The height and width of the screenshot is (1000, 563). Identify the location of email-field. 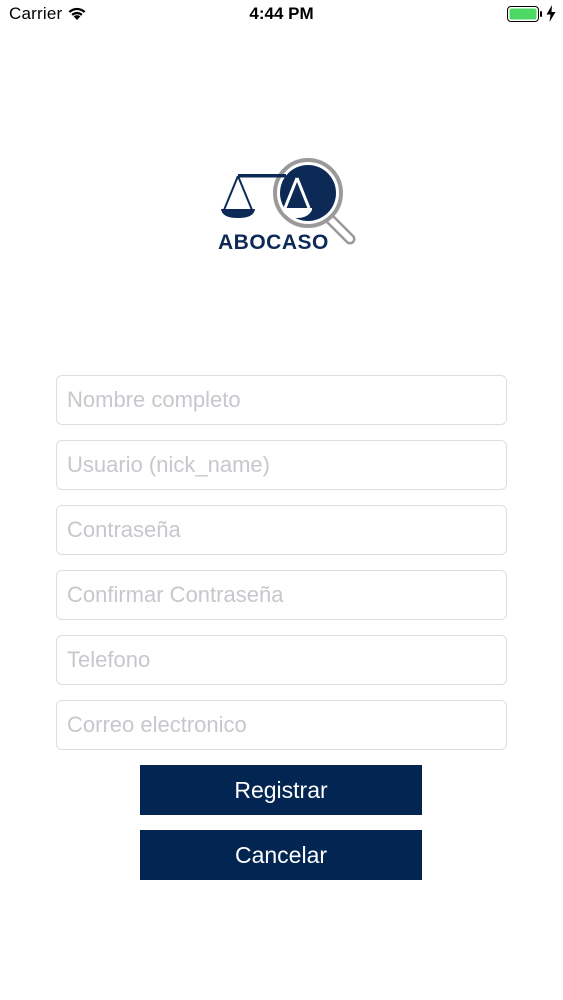
(281, 725).